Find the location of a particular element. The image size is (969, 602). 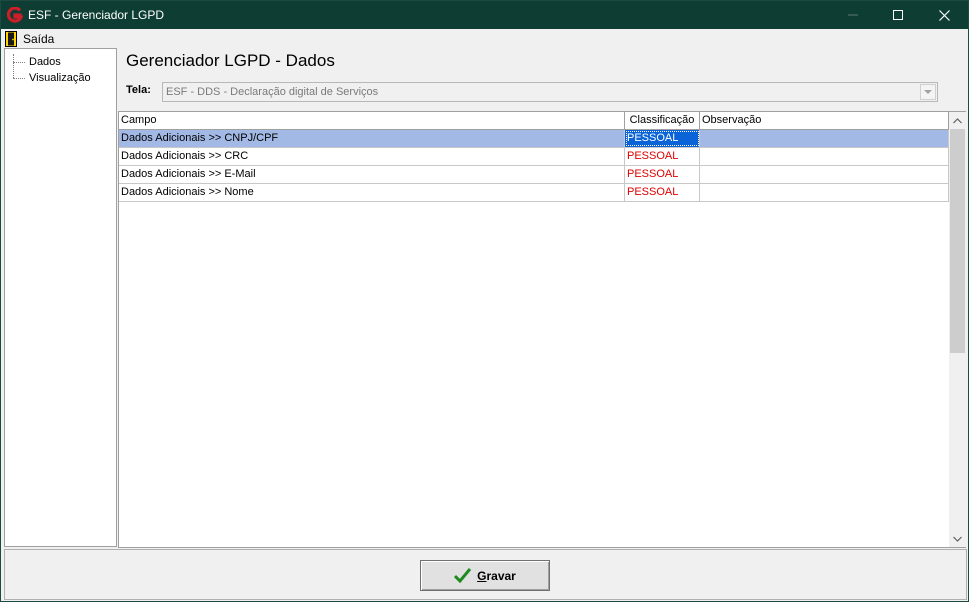

save-button-label-rest: ravar is located at coordinates (501, 575).